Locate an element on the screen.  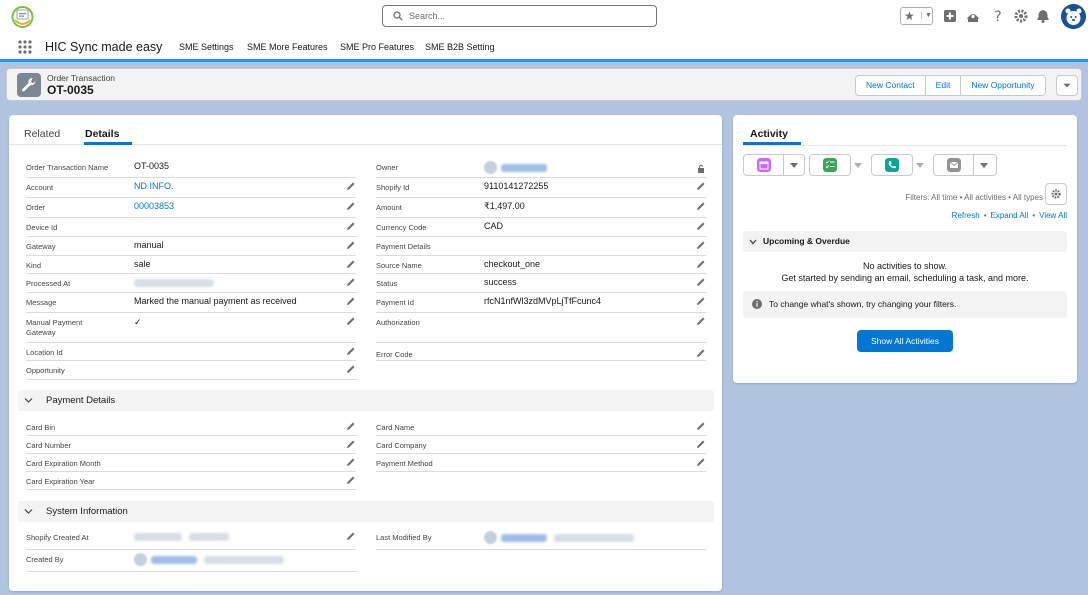
field-payment-id: Payment Id rfcN1nfWl3zdMVpLjTfFcunc4 is located at coordinates (541, 303).